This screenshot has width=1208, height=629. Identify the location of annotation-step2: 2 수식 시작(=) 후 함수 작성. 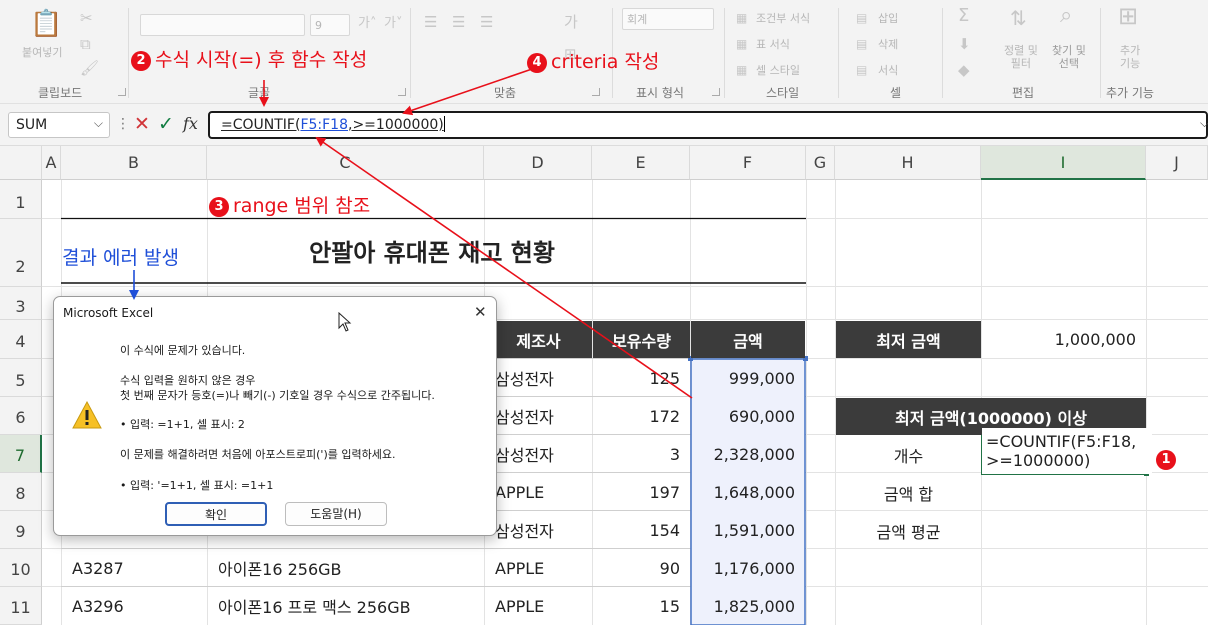
(249, 58).